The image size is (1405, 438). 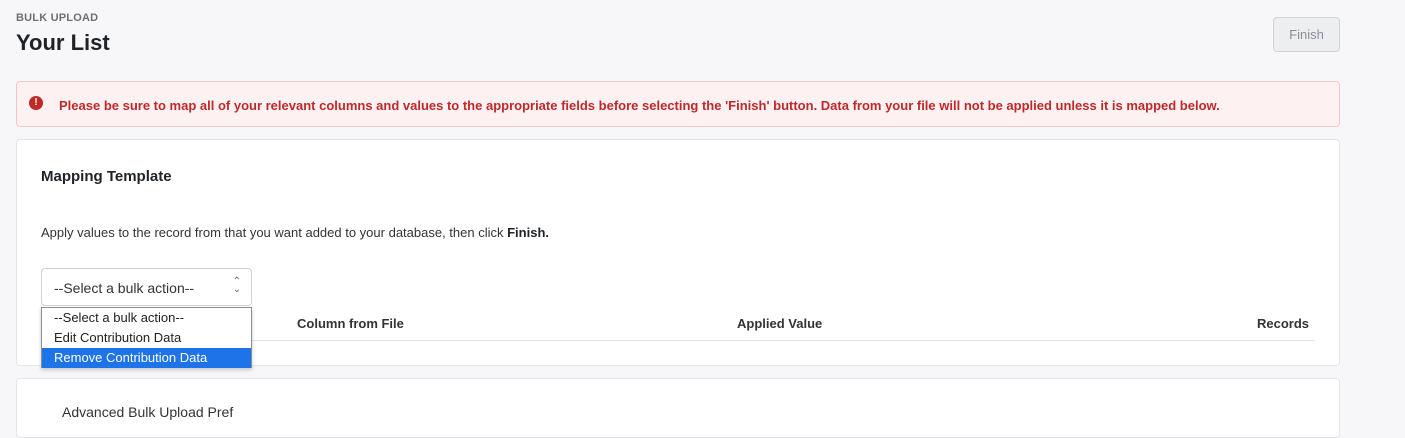 What do you see at coordinates (1283, 323) in the screenshot?
I see `column-header-records: Records` at bounding box center [1283, 323].